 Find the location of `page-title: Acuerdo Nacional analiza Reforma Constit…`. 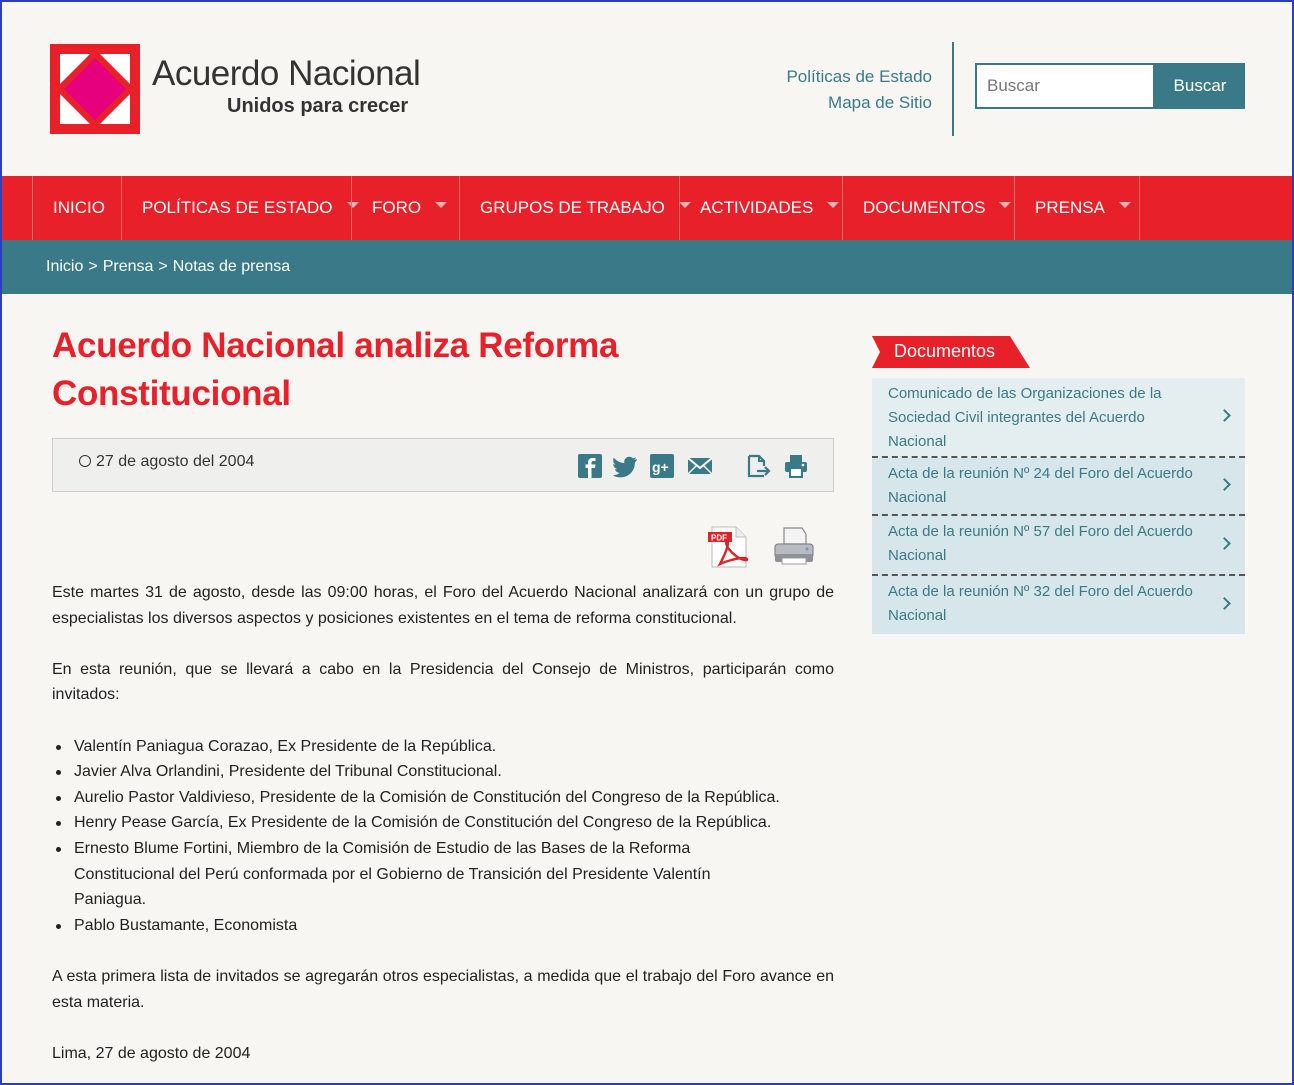

page-title: Acuerdo Nacional analiza Reforma Constit… is located at coordinates (335, 369).